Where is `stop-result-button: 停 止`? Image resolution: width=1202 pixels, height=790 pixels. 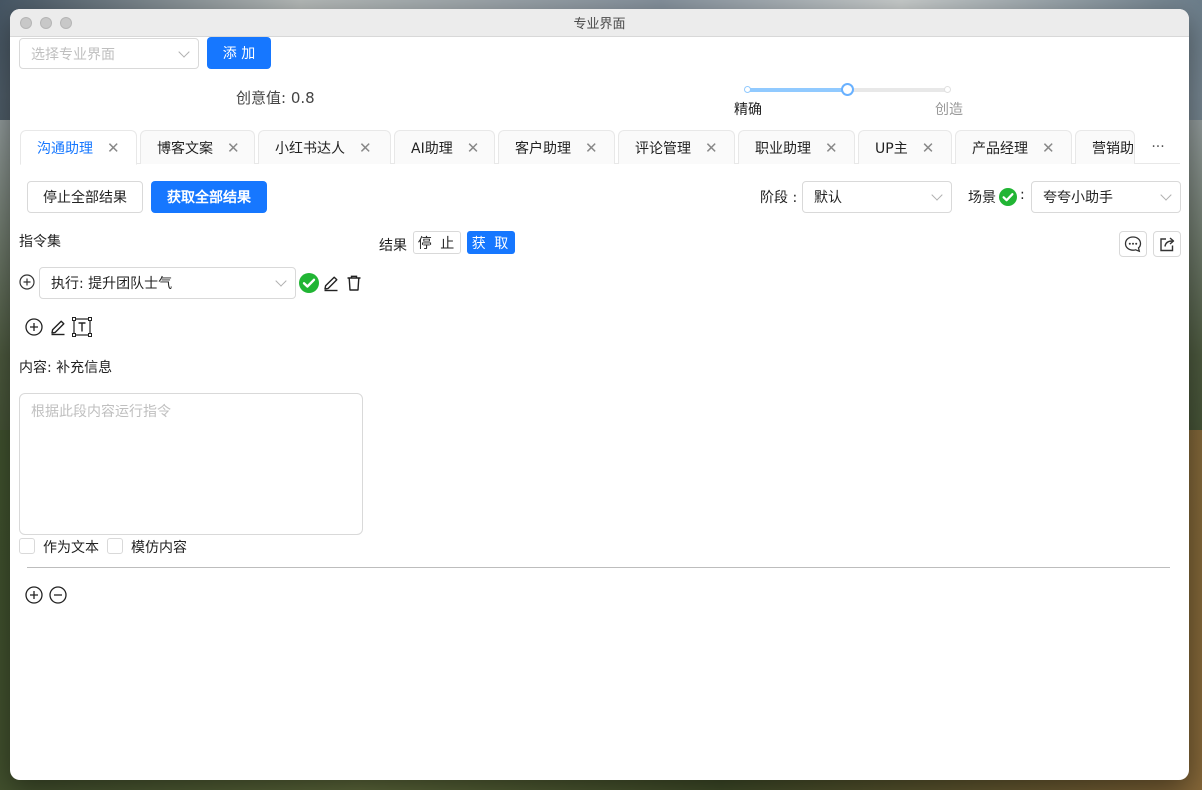 stop-result-button: 停 止 is located at coordinates (437, 242).